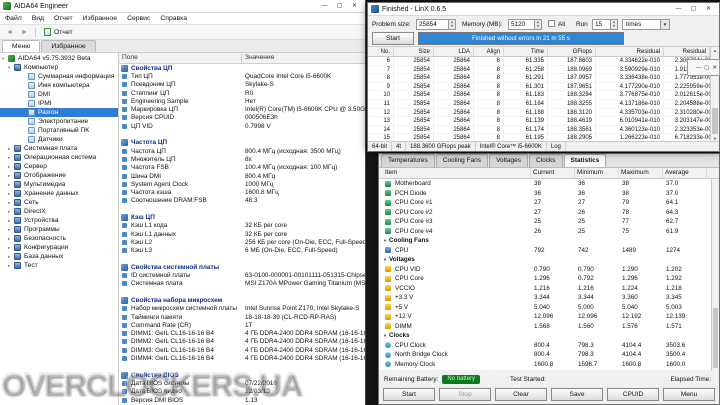  I want to click on tab-favorites: Избранное, so click(68, 46).